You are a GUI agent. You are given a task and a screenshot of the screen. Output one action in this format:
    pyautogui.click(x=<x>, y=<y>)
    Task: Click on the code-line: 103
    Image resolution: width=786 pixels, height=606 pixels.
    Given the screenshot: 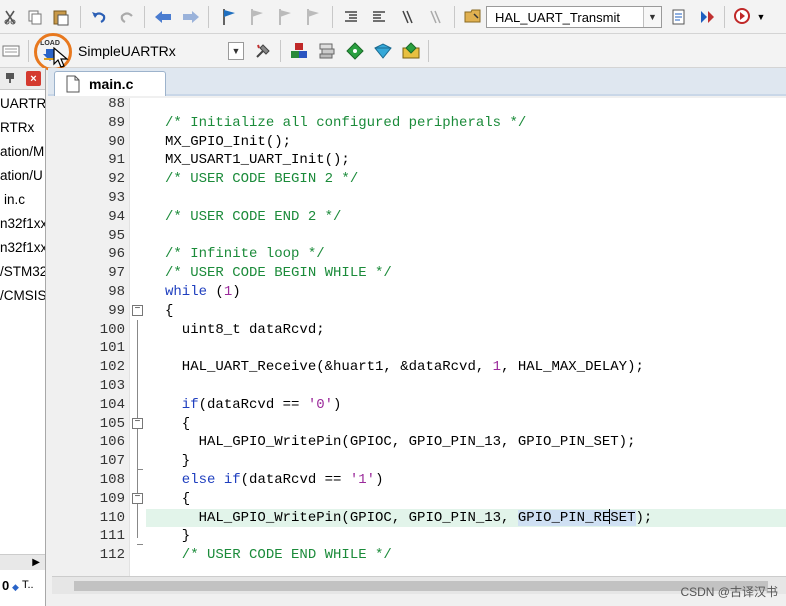 What is the action you would take?
    pyautogui.click(x=419, y=386)
    